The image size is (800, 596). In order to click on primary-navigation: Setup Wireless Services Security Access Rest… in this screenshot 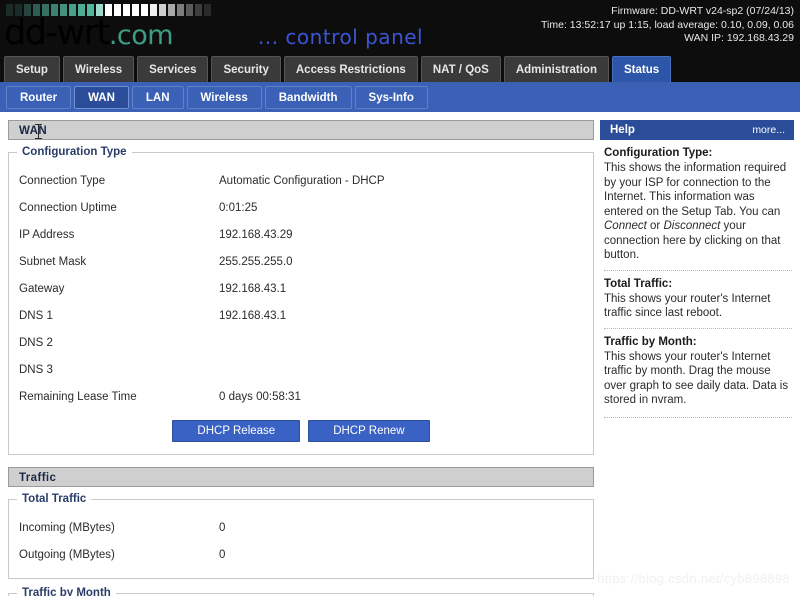, I will do `click(400, 67)`.